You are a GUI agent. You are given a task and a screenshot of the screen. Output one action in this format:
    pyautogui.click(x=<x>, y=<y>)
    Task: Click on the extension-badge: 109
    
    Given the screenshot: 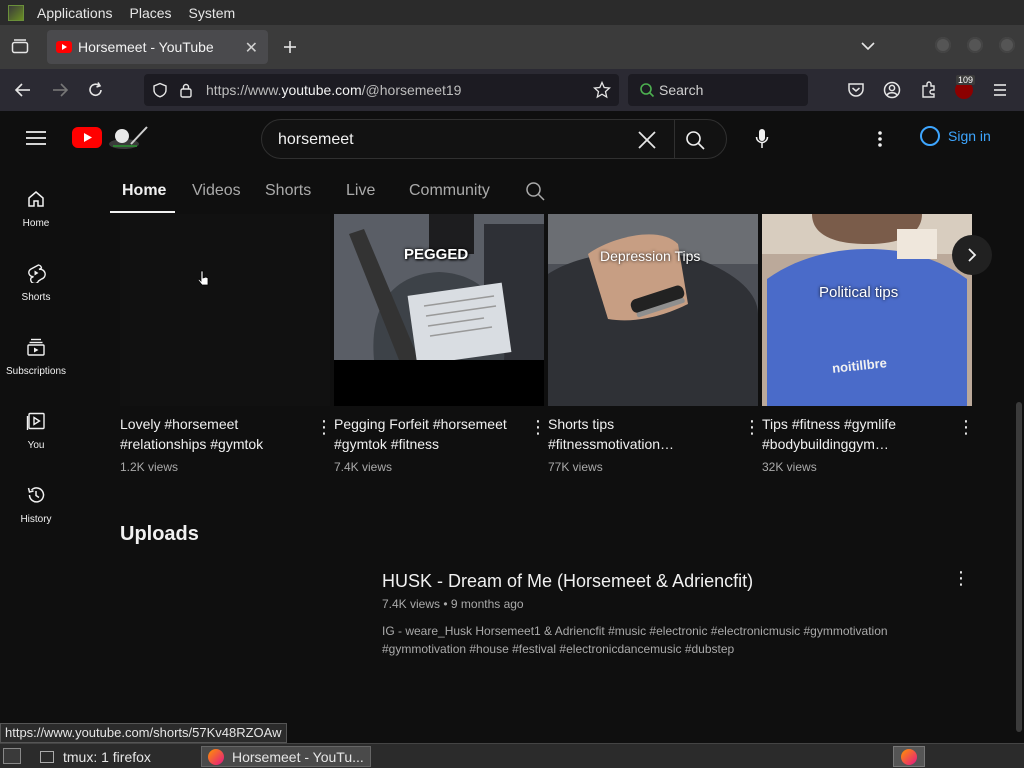 What is the action you would take?
    pyautogui.click(x=966, y=80)
    